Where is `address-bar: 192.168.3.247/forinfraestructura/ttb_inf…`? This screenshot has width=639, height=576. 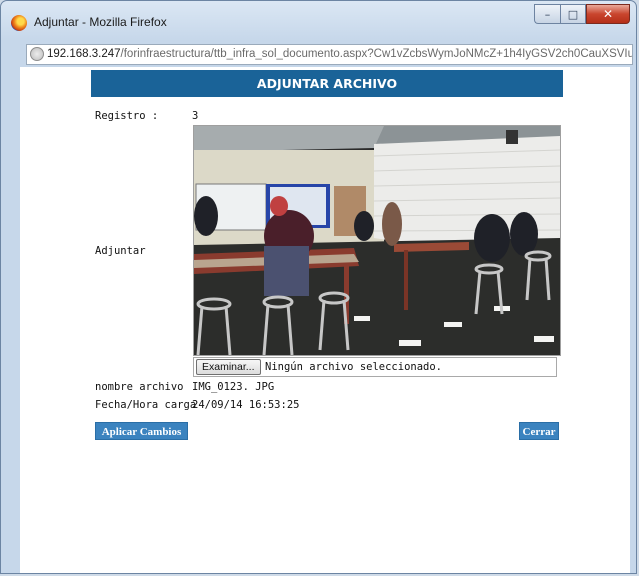 address-bar: 192.168.3.247/forinfraestructura/ttb_inf… is located at coordinates (329, 54).